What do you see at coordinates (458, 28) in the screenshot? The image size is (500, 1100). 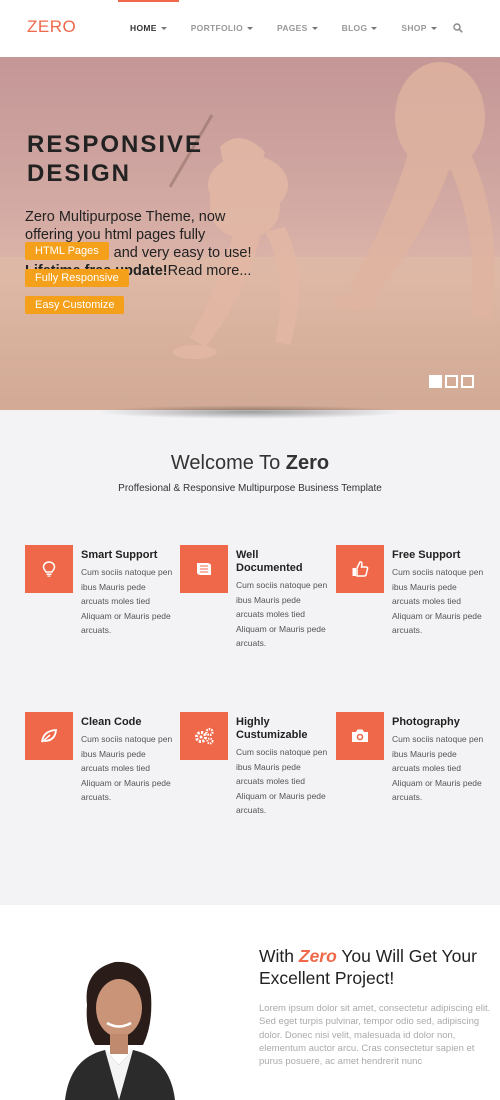 I see `search-icon` at bounding box center [458, 28].